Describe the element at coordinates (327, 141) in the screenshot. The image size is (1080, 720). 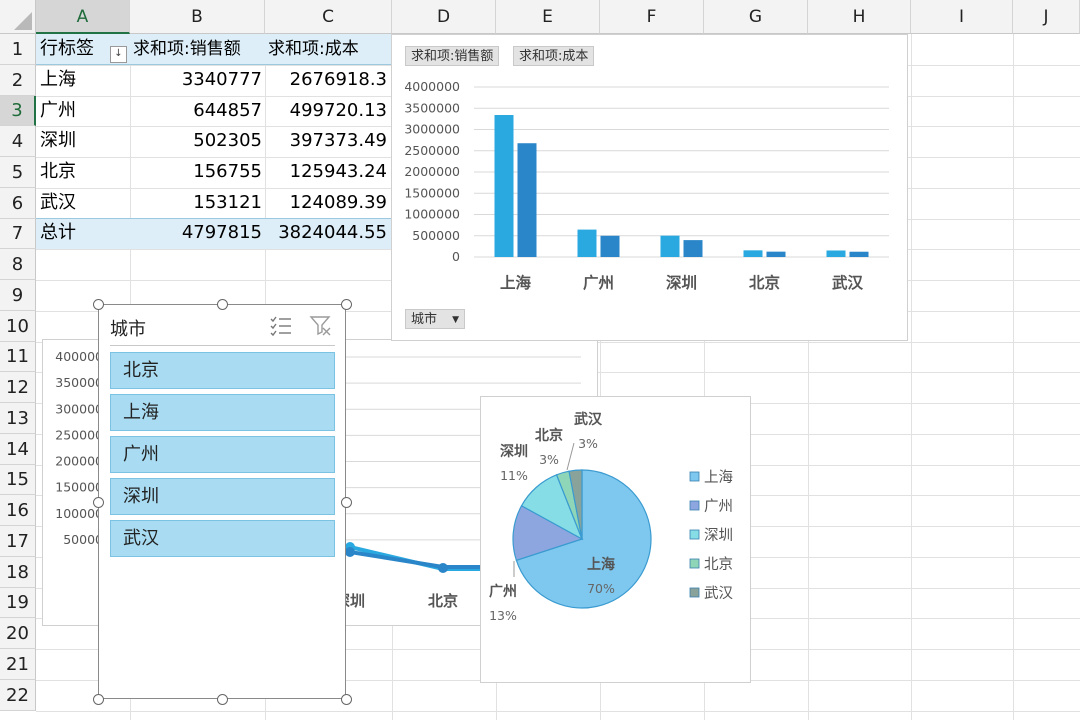
I see `pivot-cell-cost: 397373.49` at that location.